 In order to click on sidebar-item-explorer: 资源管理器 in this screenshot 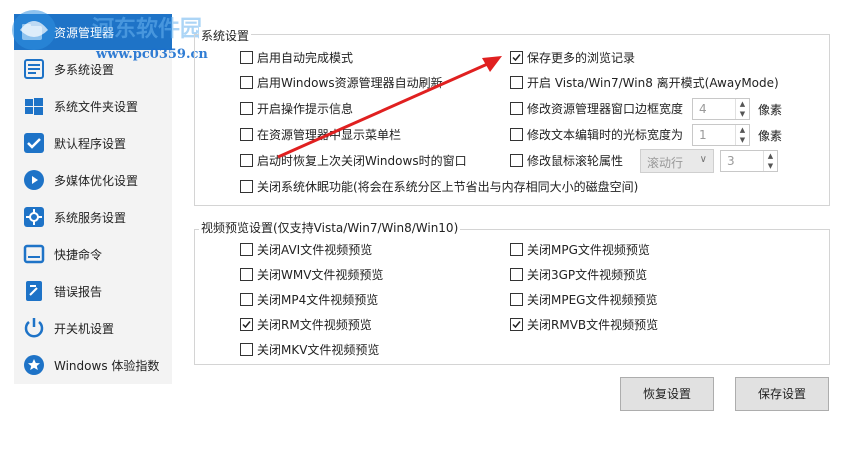, I will do `click(93, 32)`.